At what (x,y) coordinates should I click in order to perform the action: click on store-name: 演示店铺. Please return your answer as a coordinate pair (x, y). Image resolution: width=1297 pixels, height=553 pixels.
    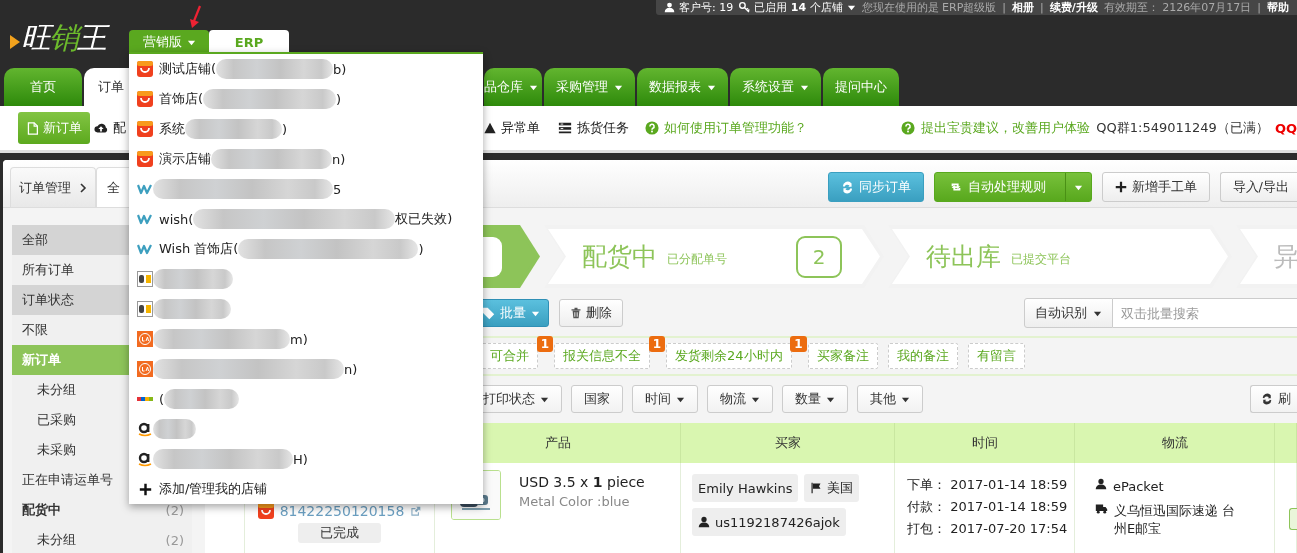
    Looking at the image, I should click on (185, 159).